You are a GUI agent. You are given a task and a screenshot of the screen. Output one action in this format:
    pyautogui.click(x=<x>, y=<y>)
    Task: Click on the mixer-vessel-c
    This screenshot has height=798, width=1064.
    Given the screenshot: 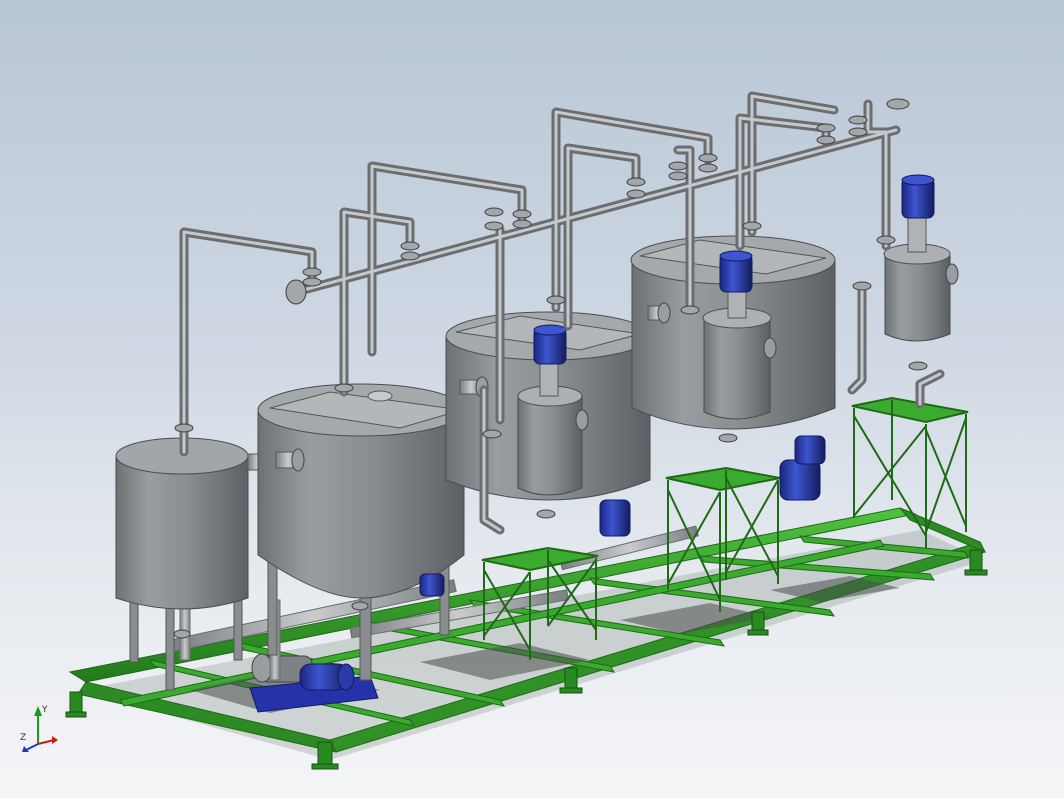 What is the action you would take?
    pyautogui.click(x=921, y=258)
    